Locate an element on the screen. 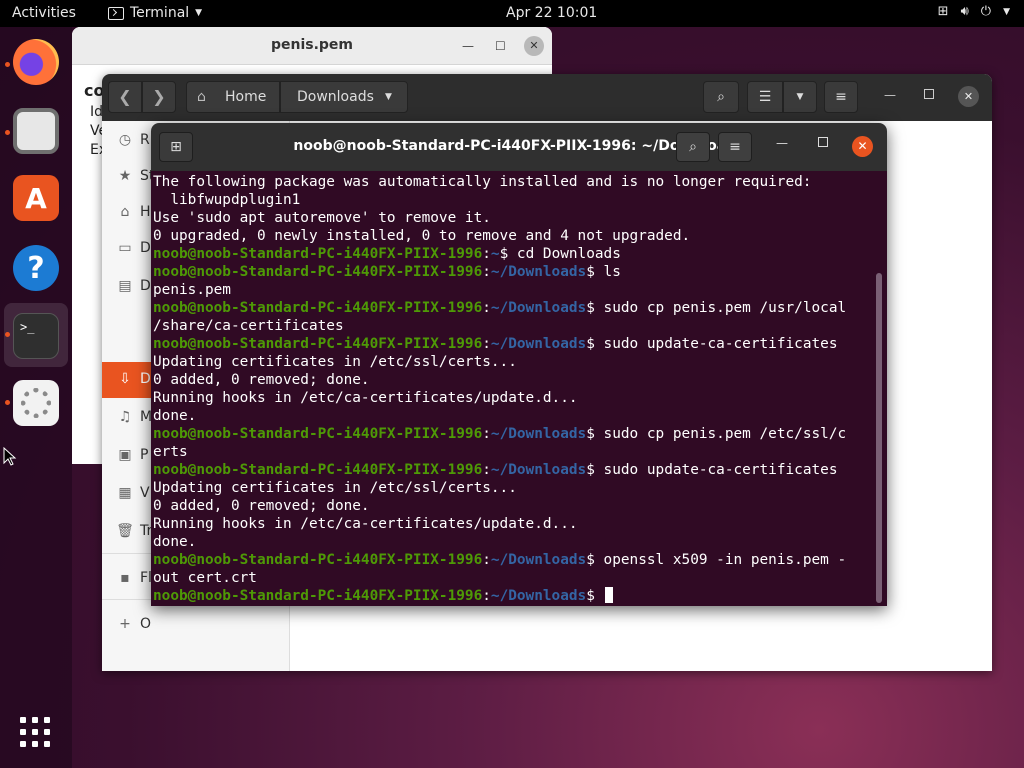  menu-button: ≡ is located at coordinates (841, 97).